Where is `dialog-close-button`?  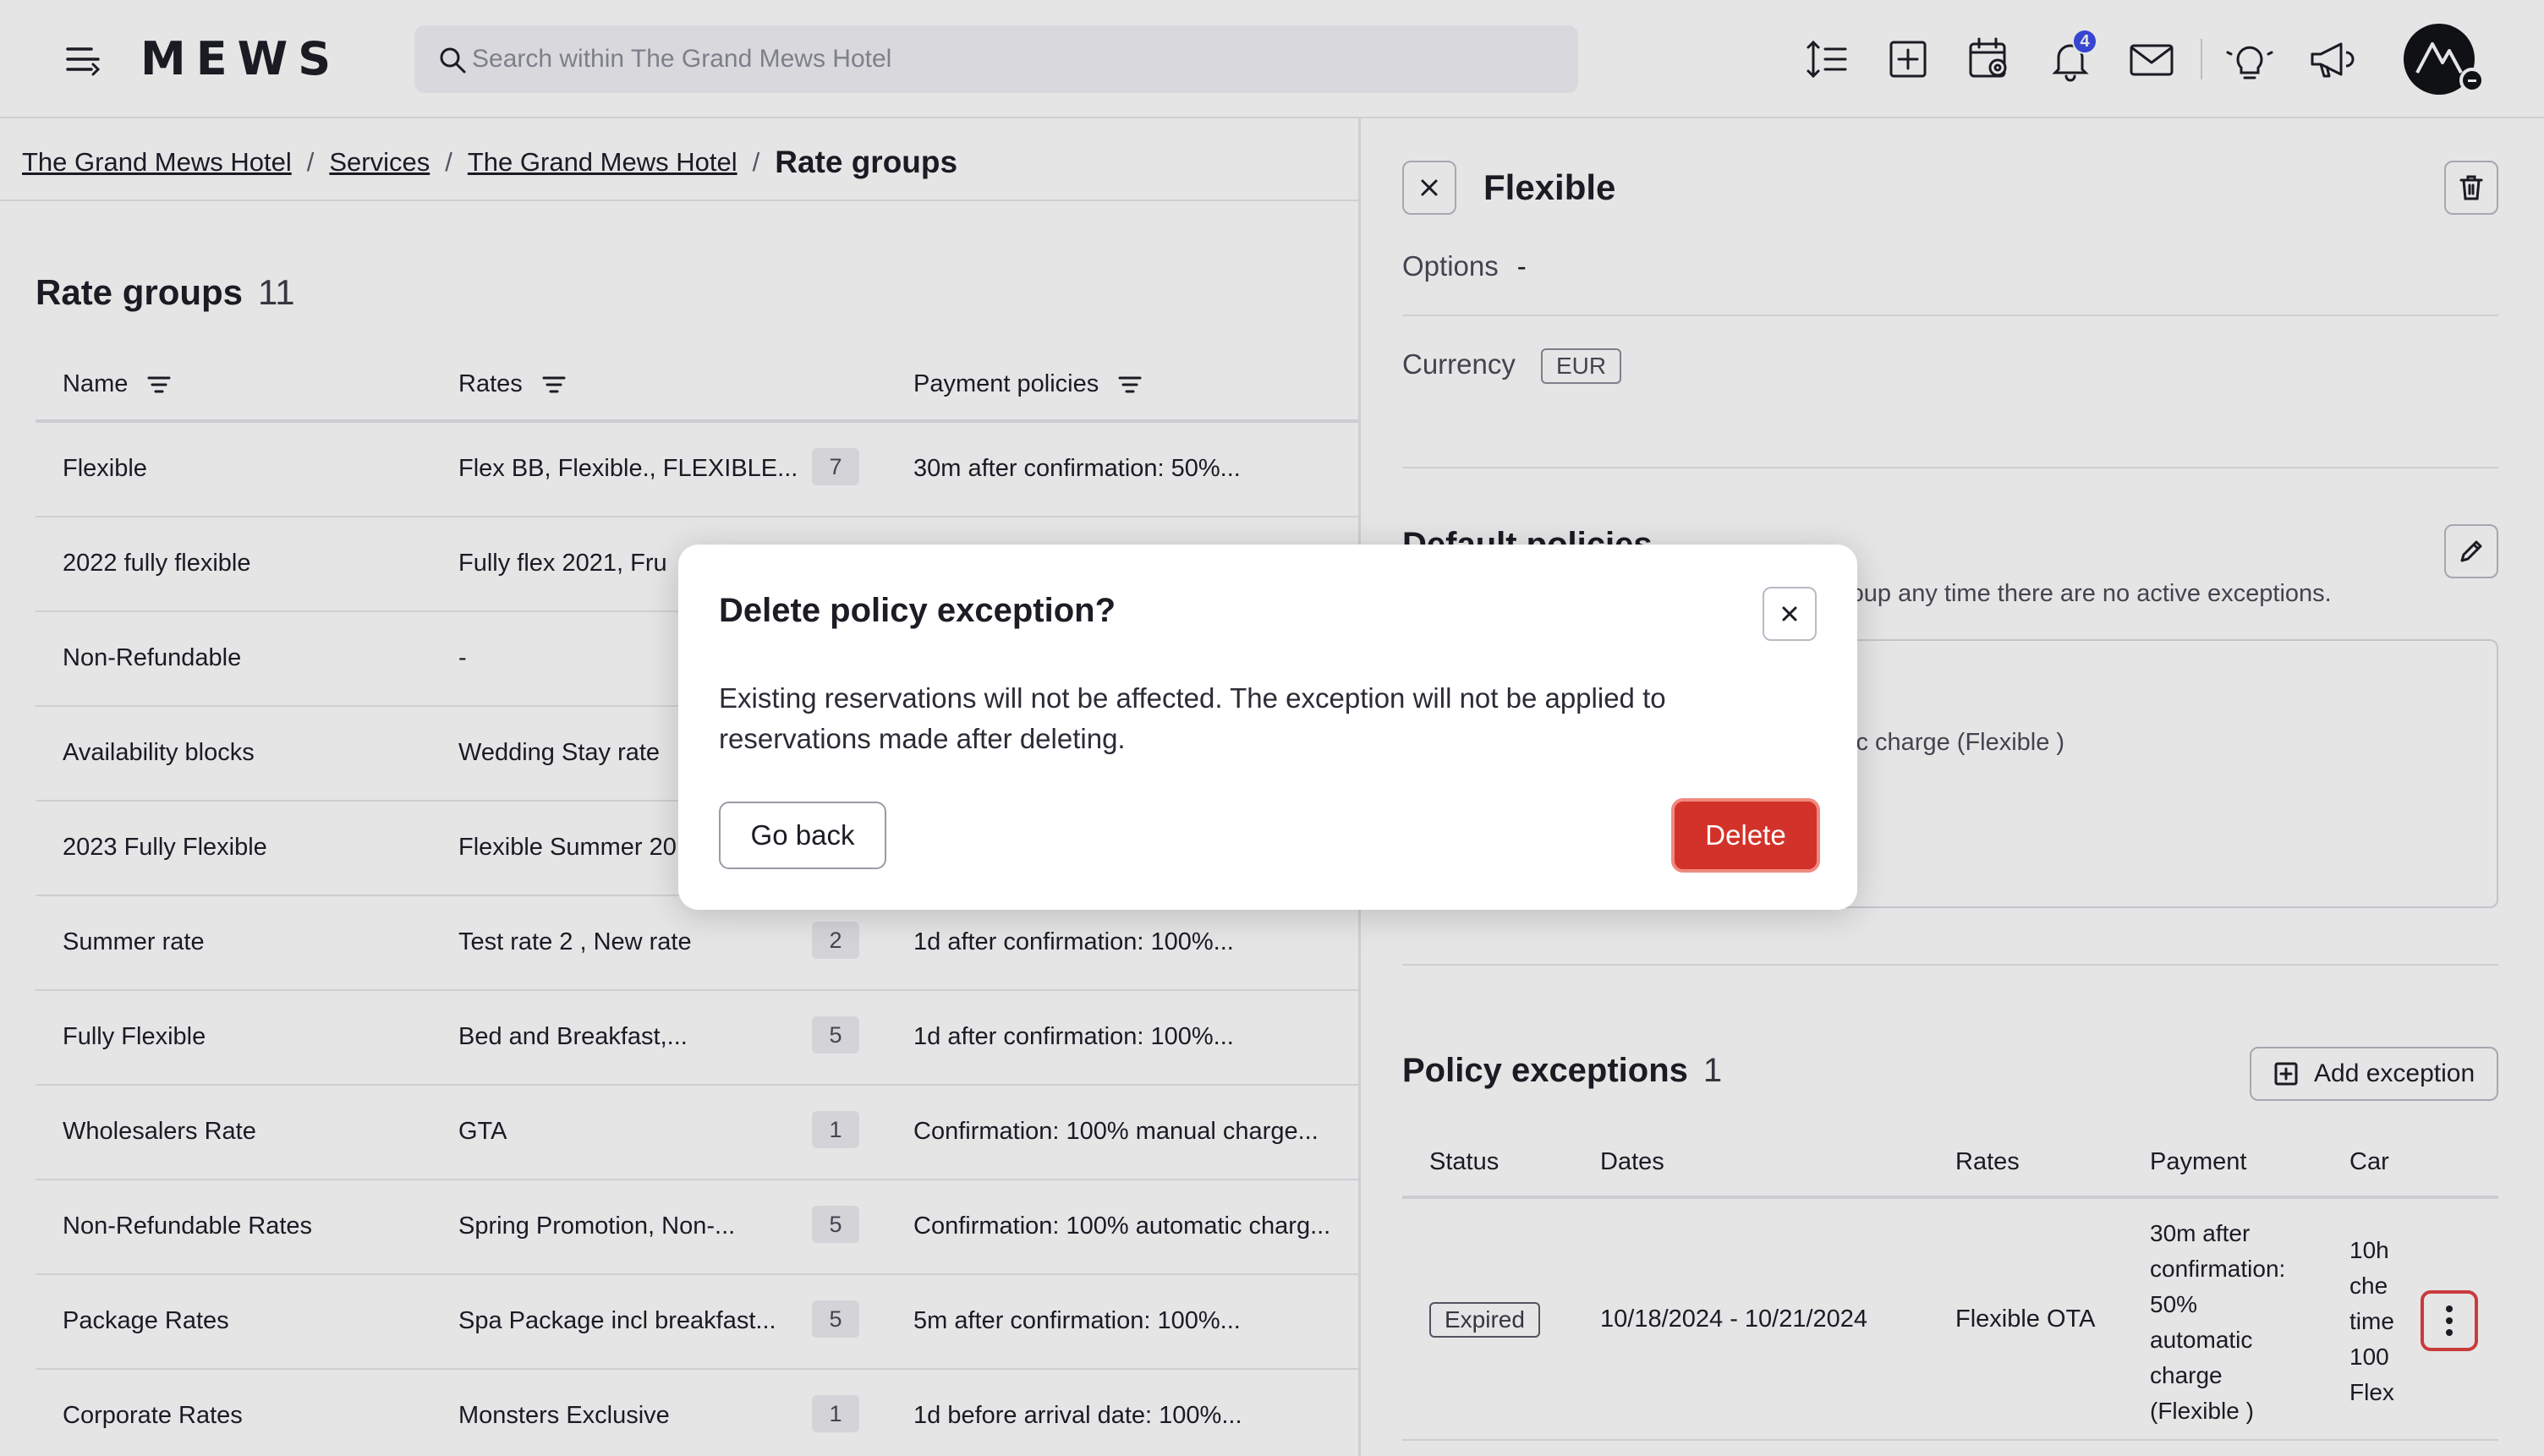
dialog-close-button is located at coordinates (1790, 614).